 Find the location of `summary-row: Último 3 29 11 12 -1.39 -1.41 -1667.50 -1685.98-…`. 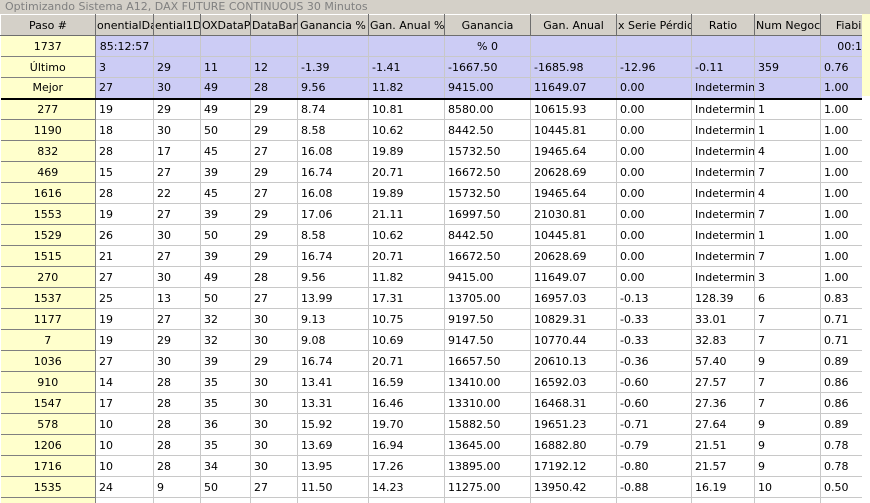

summary-row: Último 3 29 11 12 -1.39 -1.41 -1667.50 -1685.98-… is located at coordinates (435, 67).